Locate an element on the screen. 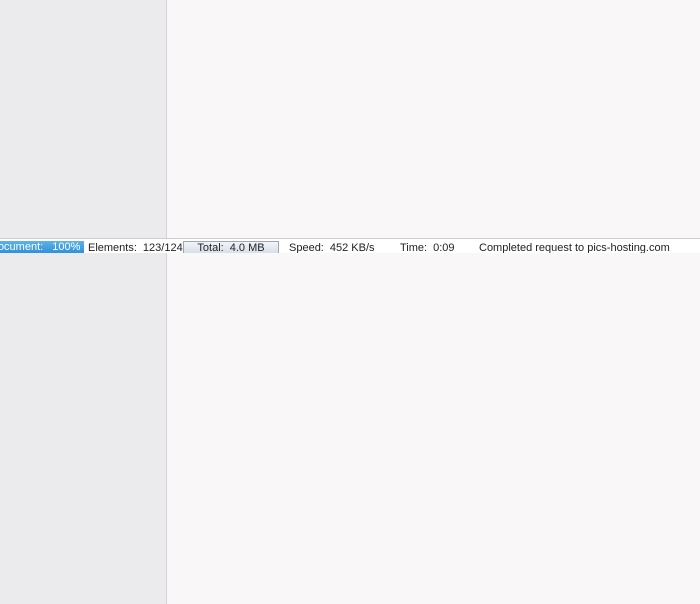  speed-value: 452 KB/s is located at coordinates (352, 247).